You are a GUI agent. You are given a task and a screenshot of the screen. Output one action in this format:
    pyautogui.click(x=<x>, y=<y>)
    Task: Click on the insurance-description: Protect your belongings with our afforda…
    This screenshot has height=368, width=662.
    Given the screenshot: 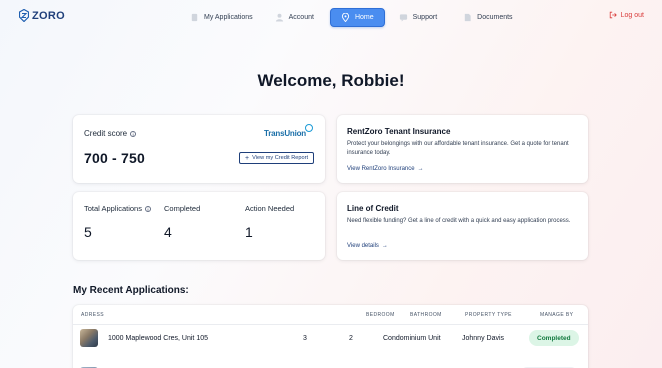 What is the action you would take?
    pyautogui.click(x=458, y=148)
    